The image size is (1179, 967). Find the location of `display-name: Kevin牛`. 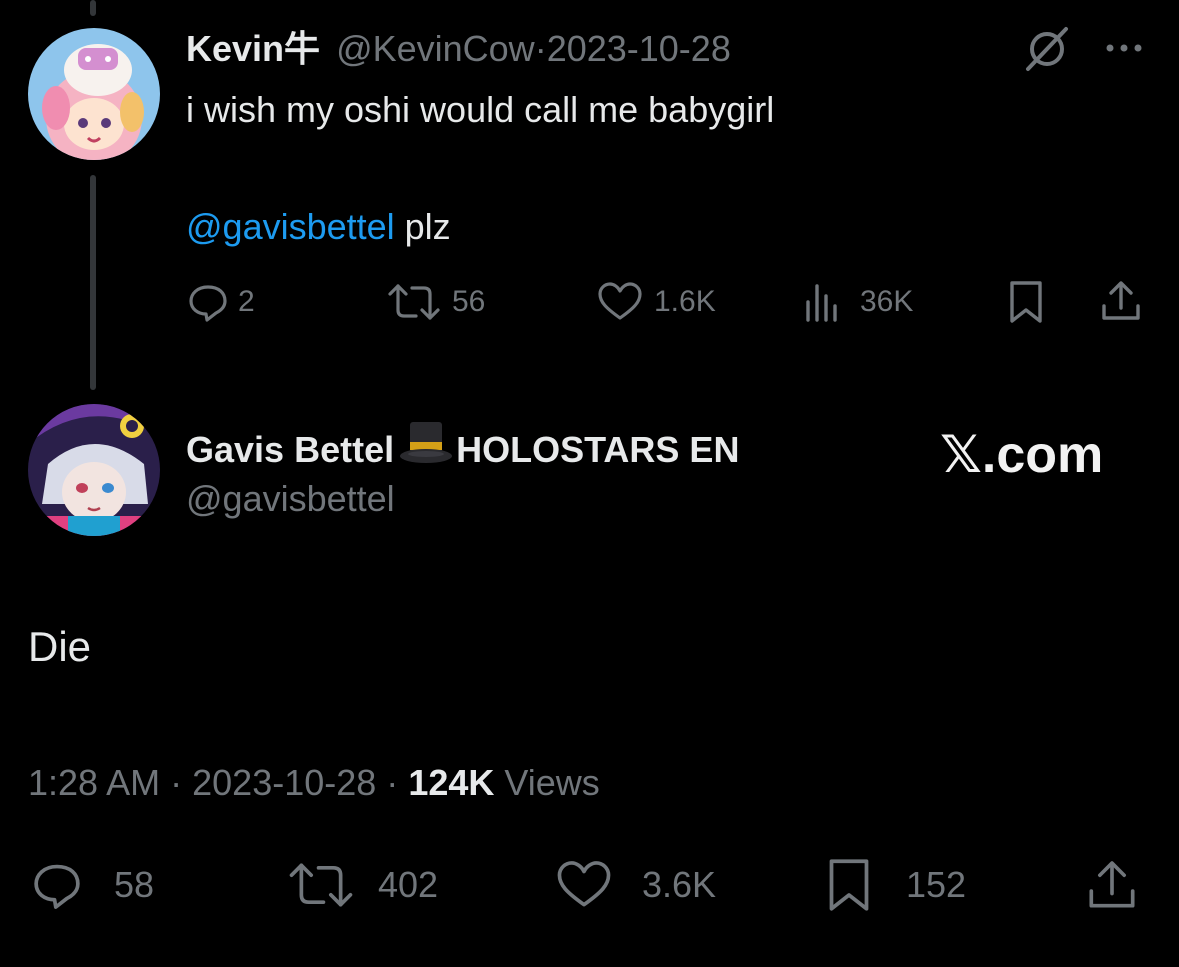

display-name: Kevin牛 is located at coordinates (253, 48).